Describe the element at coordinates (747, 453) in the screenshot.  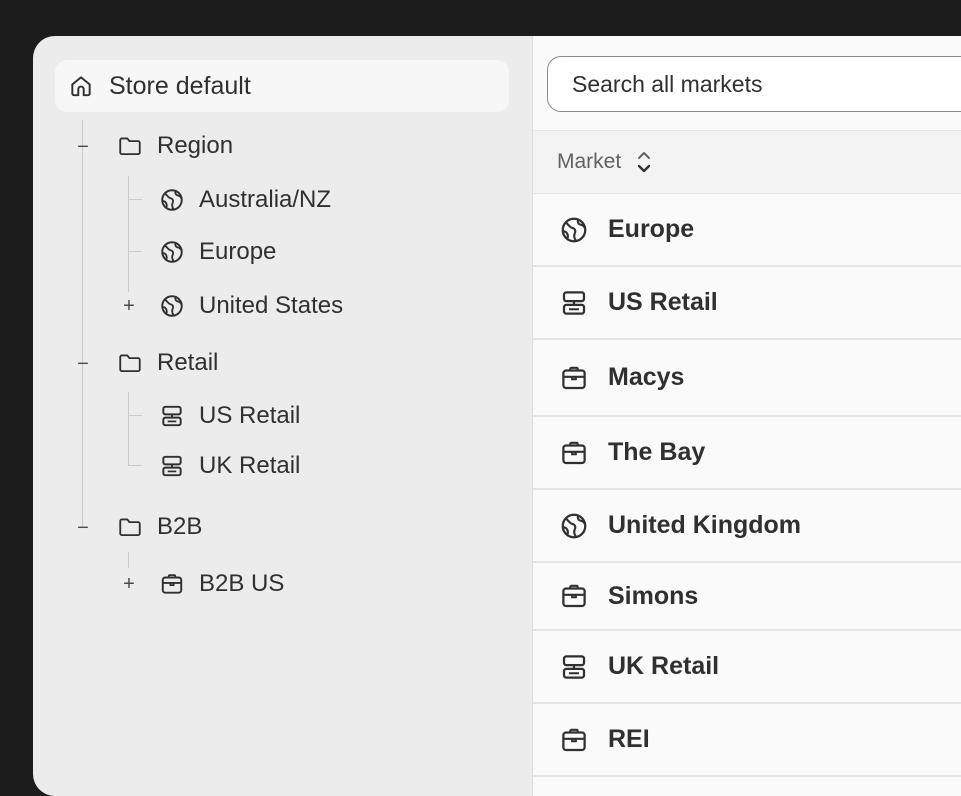
I see `table-row: The Bay` at that location.